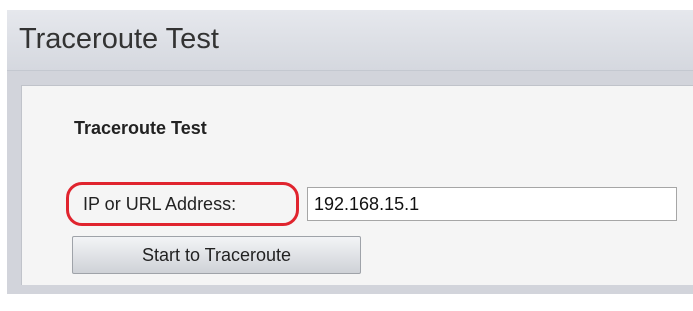 The height and width of the screenshot is (311, 693). Describe the element at coordinates (160, 204) in the screenshot. I see `address-label: IP or URL Address:` at that location.